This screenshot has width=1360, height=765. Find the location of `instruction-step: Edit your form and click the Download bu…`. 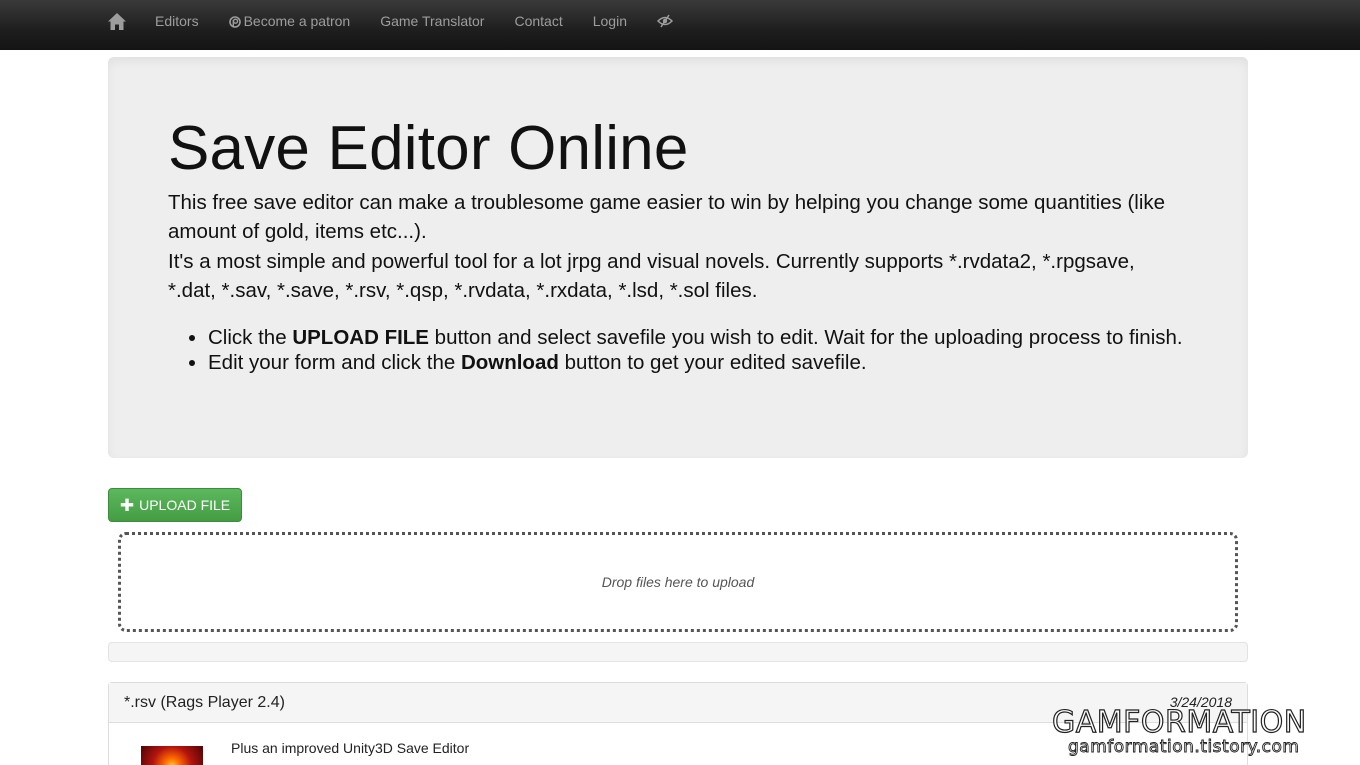

instruction-step: Edit your form and click the Download bu… is located at coordinates (698, 362).